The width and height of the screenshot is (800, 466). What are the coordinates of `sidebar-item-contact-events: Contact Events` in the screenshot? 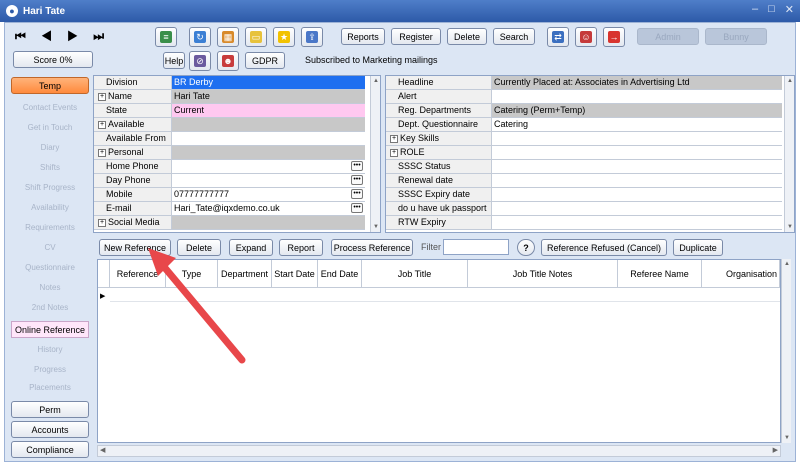 It's located at (50, 107).